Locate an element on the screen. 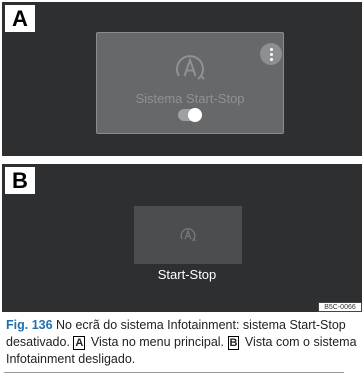  start-stop-toggle is located at coordinates (190, 115).